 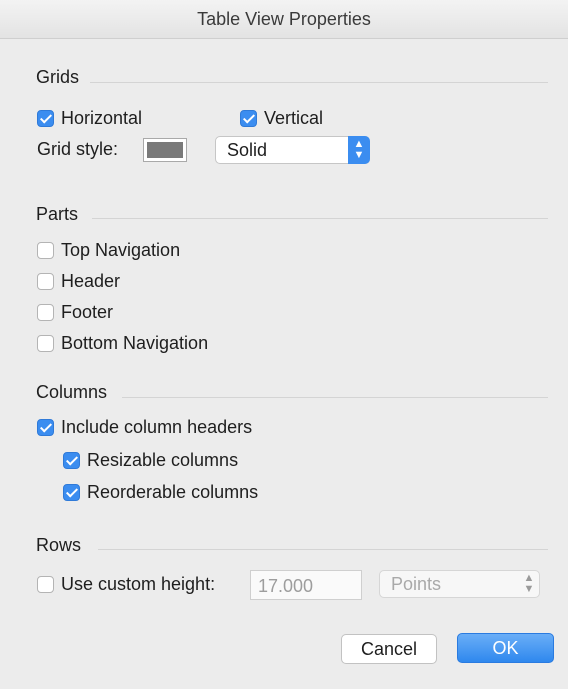 What do you see at coordinates (135, 342) in the screenshot?
I see `bottom-navigation-label: Bottom Navigation` at bounding box center [135, 342].